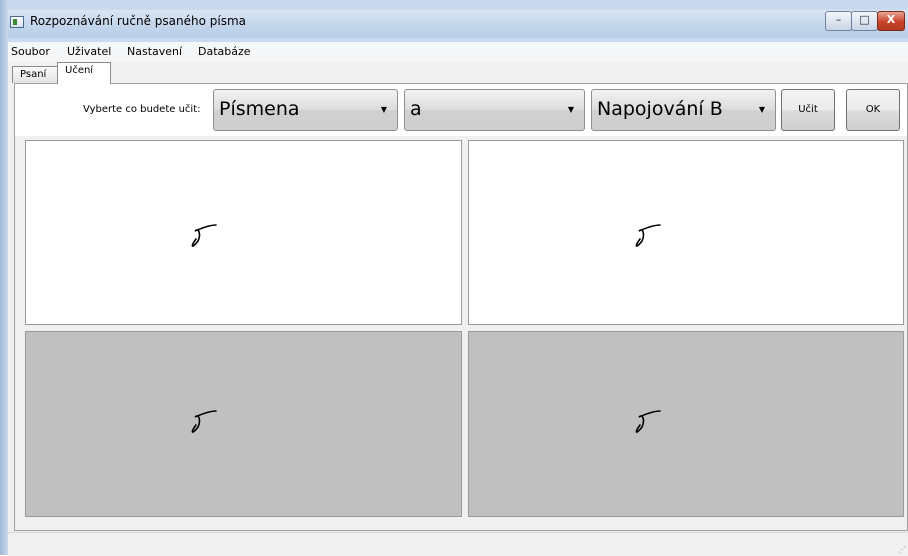  Describe the element at coordinates (458, 544) in the screenshot. I see `status-bar: ⋰` at that location.